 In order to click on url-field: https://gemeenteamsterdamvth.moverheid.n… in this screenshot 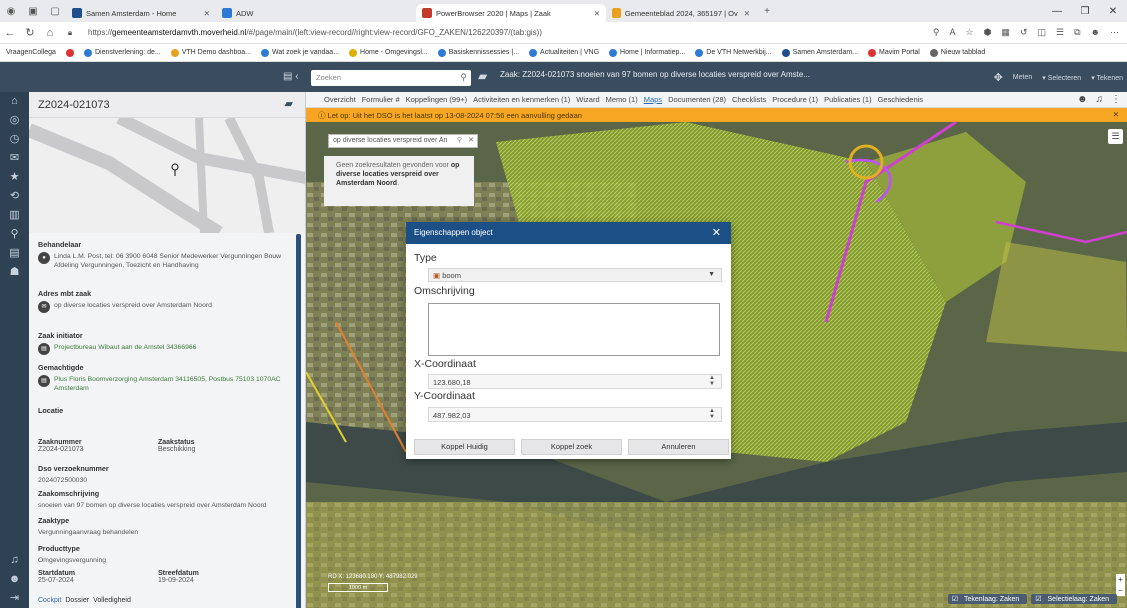, I will do `click(510, 32)`.